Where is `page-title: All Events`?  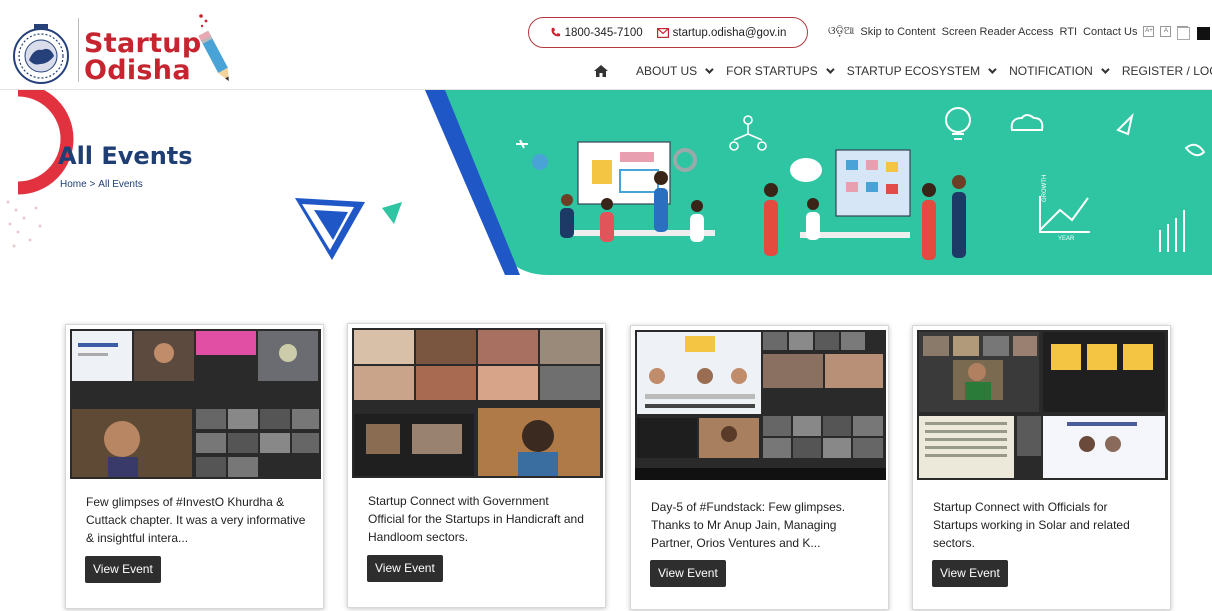 page-title: All Events is located at coordinates (125, 156).